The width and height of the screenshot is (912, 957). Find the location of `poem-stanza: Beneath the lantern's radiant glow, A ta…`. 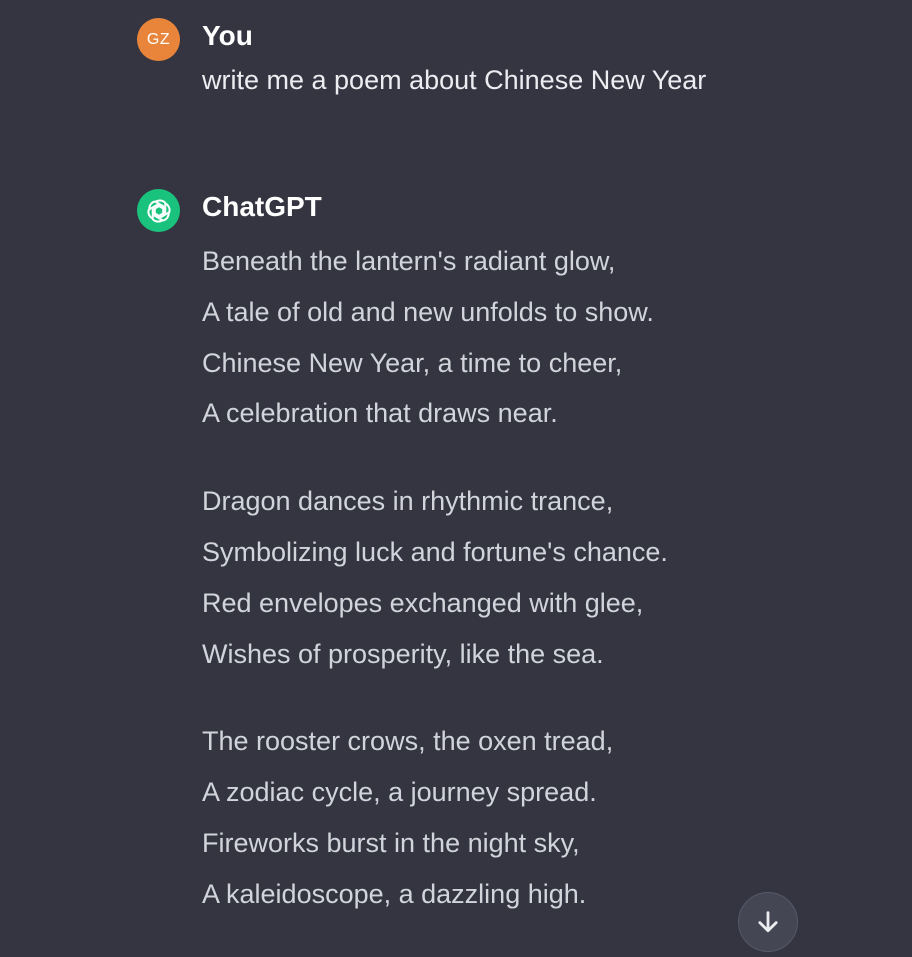

poem-stanza: Beneath the lantern's radiant glow, A ta… is located at coordinates (435, 337).